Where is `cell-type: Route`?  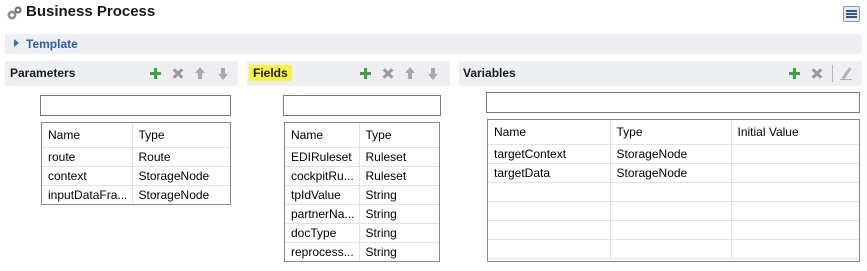
cell-type: Route is located at coordinates (181, 157).